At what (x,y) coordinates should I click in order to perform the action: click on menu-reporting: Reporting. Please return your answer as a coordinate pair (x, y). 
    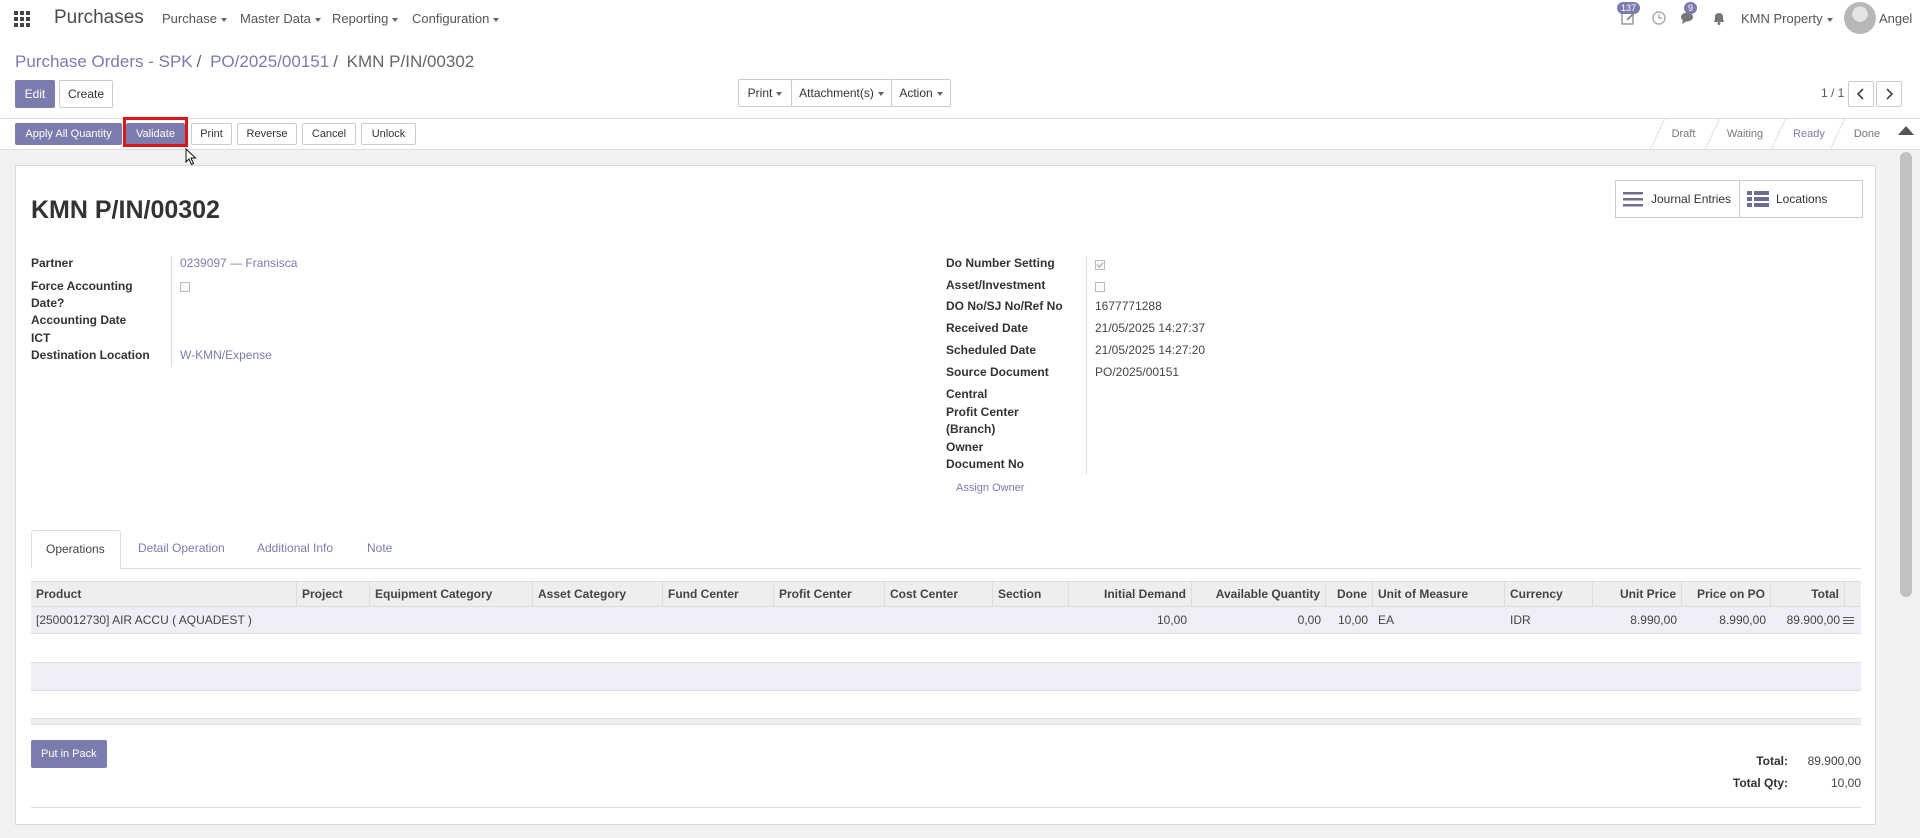
    Looking at the image, I should click on (365, 18).